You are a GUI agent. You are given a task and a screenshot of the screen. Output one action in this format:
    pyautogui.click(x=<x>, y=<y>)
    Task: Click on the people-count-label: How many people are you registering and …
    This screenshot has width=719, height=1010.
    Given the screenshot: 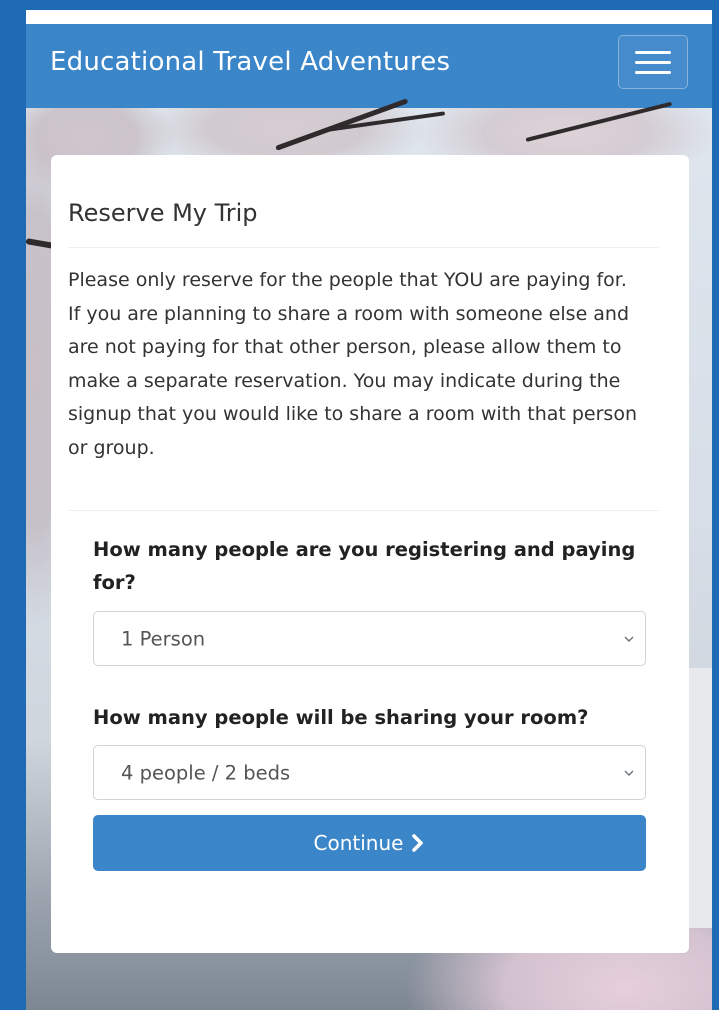 What is the action you would take?
    pyautogui.click(x=364, y=566)
    